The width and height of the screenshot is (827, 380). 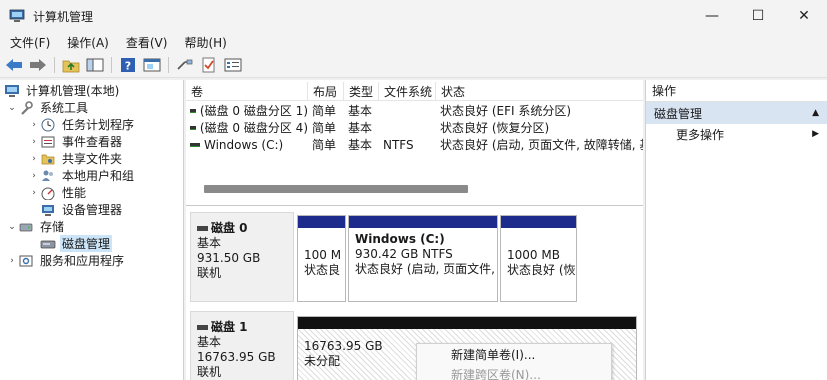 What do you see at coordinates (48, 193) in the screenshot?
I see `performance-icon` at bounding box center [48, 193].